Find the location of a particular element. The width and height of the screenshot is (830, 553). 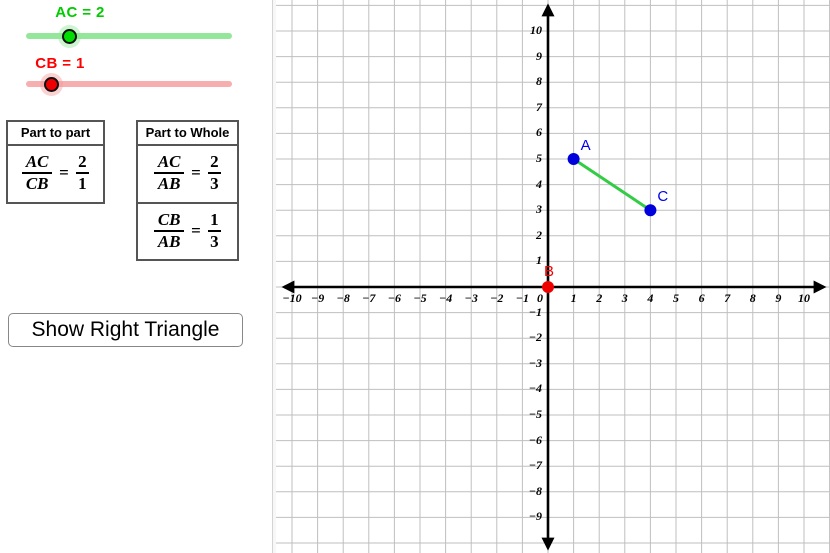

y-axis-tick-label: 9 is located at coordinates (539, 55).